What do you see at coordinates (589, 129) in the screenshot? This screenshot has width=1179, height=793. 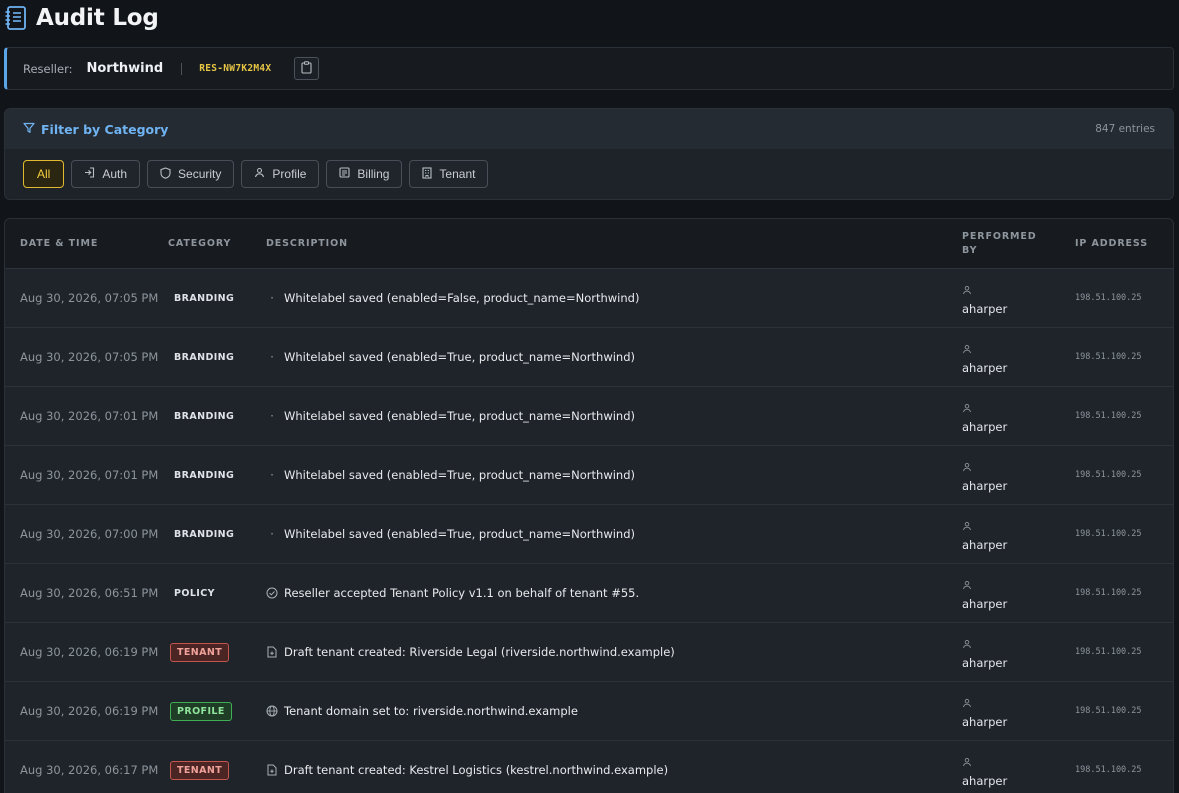 I see `filter-header: Filter by Category 847 entries` at bounding box center [589, 129].